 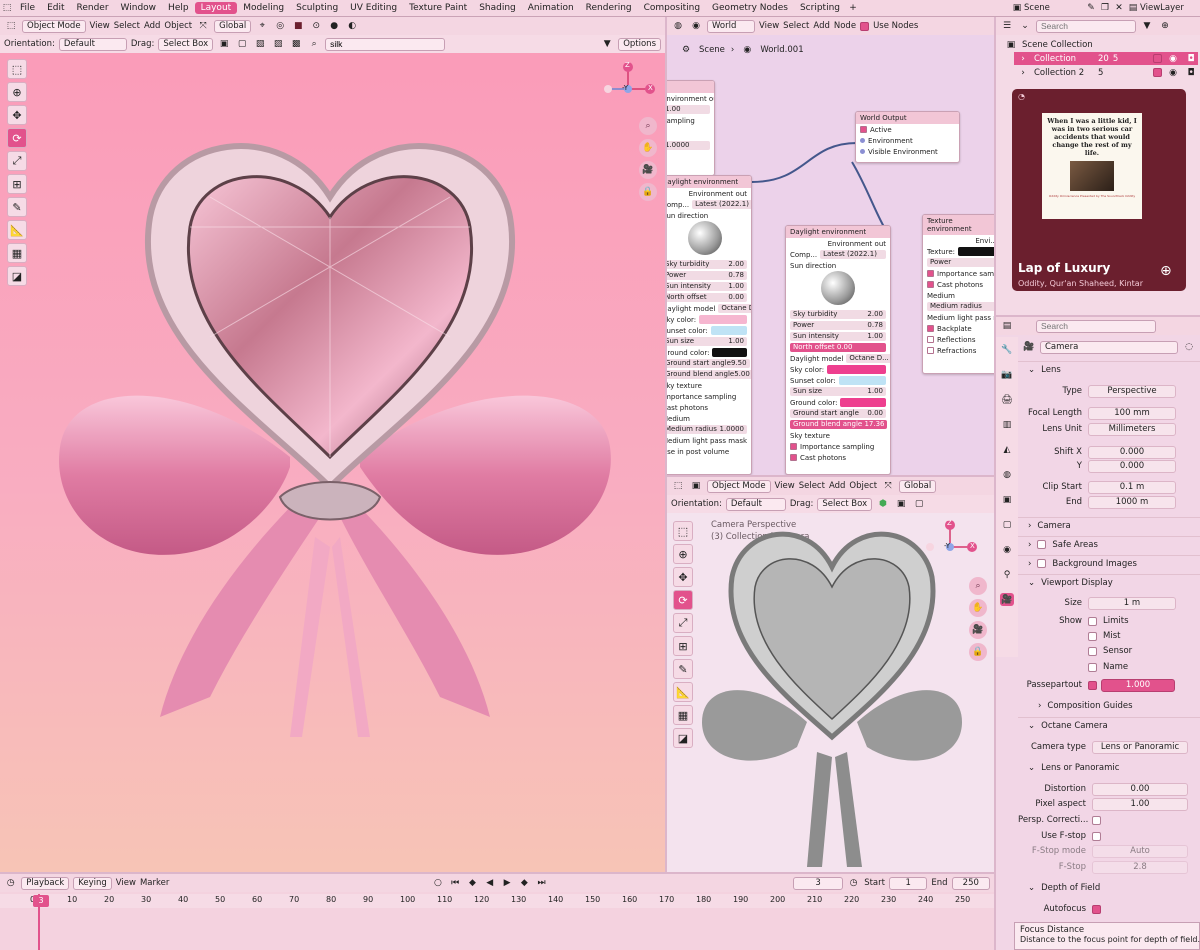 What do you see at coordinates (1109, 525) in the screenshot?
I see `camera-panel-header: › Camera` at bounding box center [1109, 525].